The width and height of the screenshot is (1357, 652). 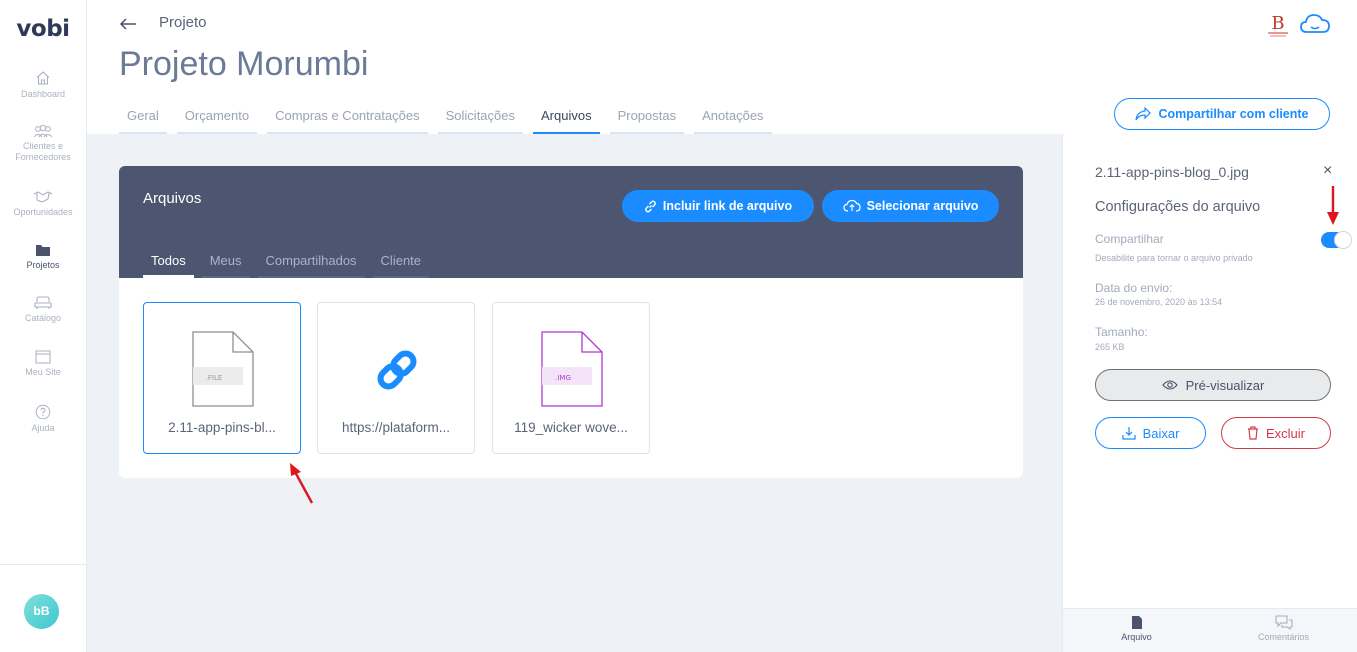 I want to click on sidebar-item-opportunities: Oportunidades, so click(x=43, y=204).